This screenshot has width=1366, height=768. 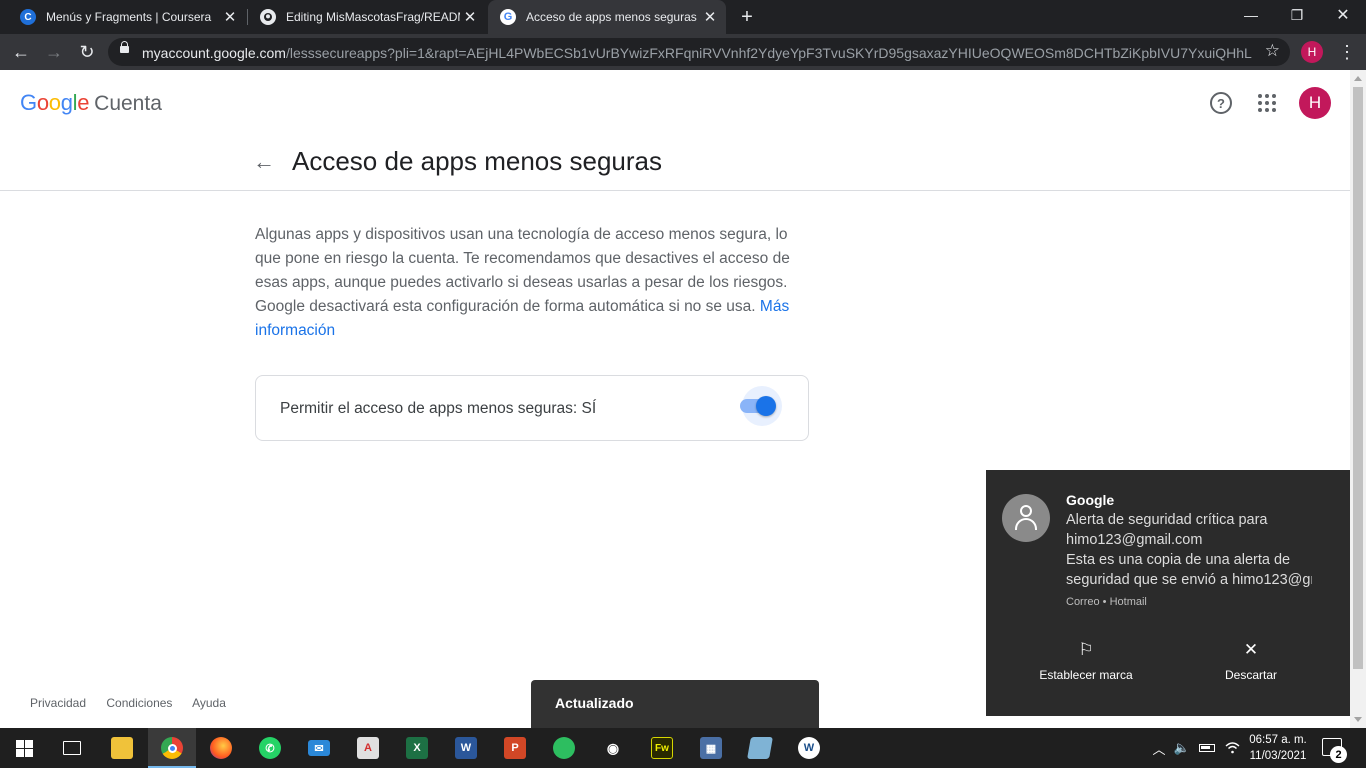 I want to click on taskbar-cam-app: ◉, so click(x=613, y=748).